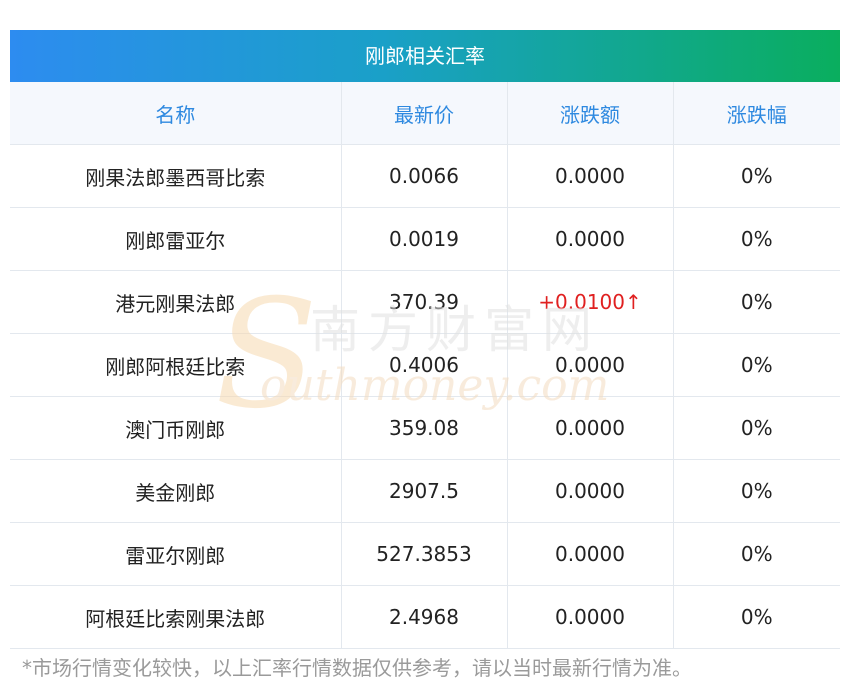  What do you see at coordinates (176, 365) in the screenshot?
I see `row-name: 刚郎阿根廷比索` at bounding box center [176, 365].